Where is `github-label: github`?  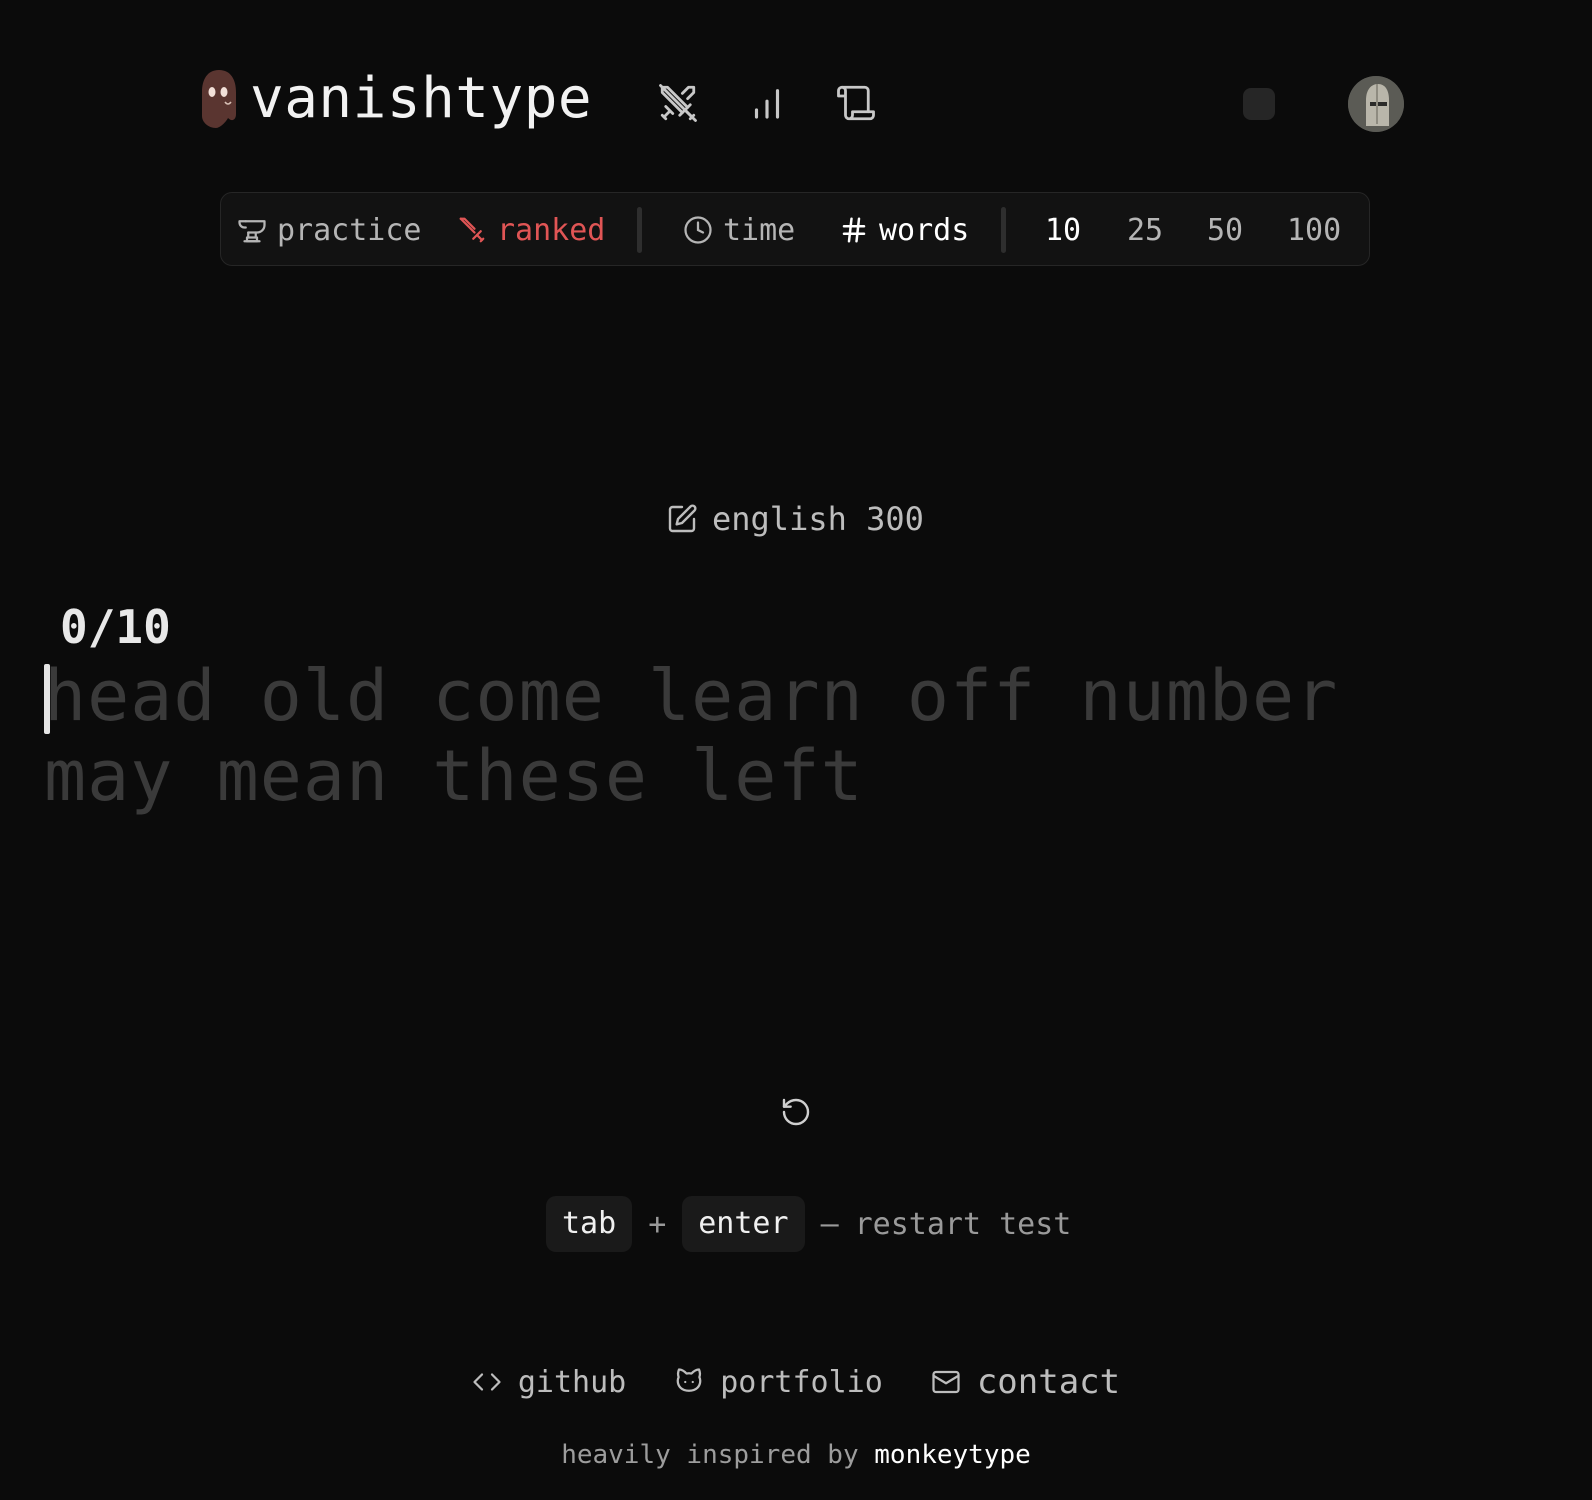 github-label: github is located at coordinates (572, 1382).